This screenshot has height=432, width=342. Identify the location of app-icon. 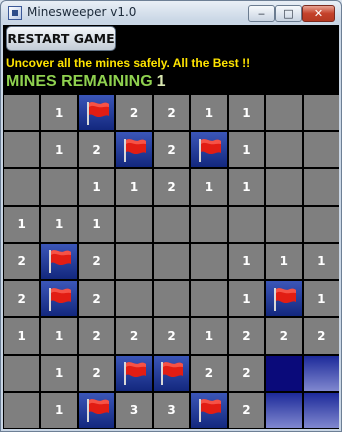
(15, 13).